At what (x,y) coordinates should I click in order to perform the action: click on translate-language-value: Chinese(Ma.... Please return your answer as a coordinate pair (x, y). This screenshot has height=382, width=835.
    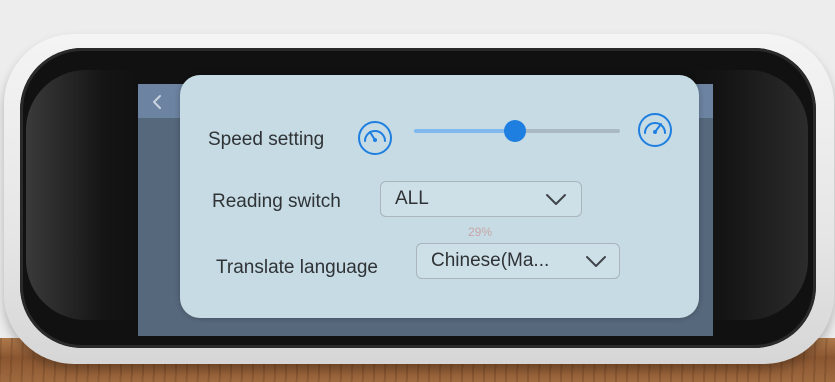
    Looking at the image, I should click on (490, 260).